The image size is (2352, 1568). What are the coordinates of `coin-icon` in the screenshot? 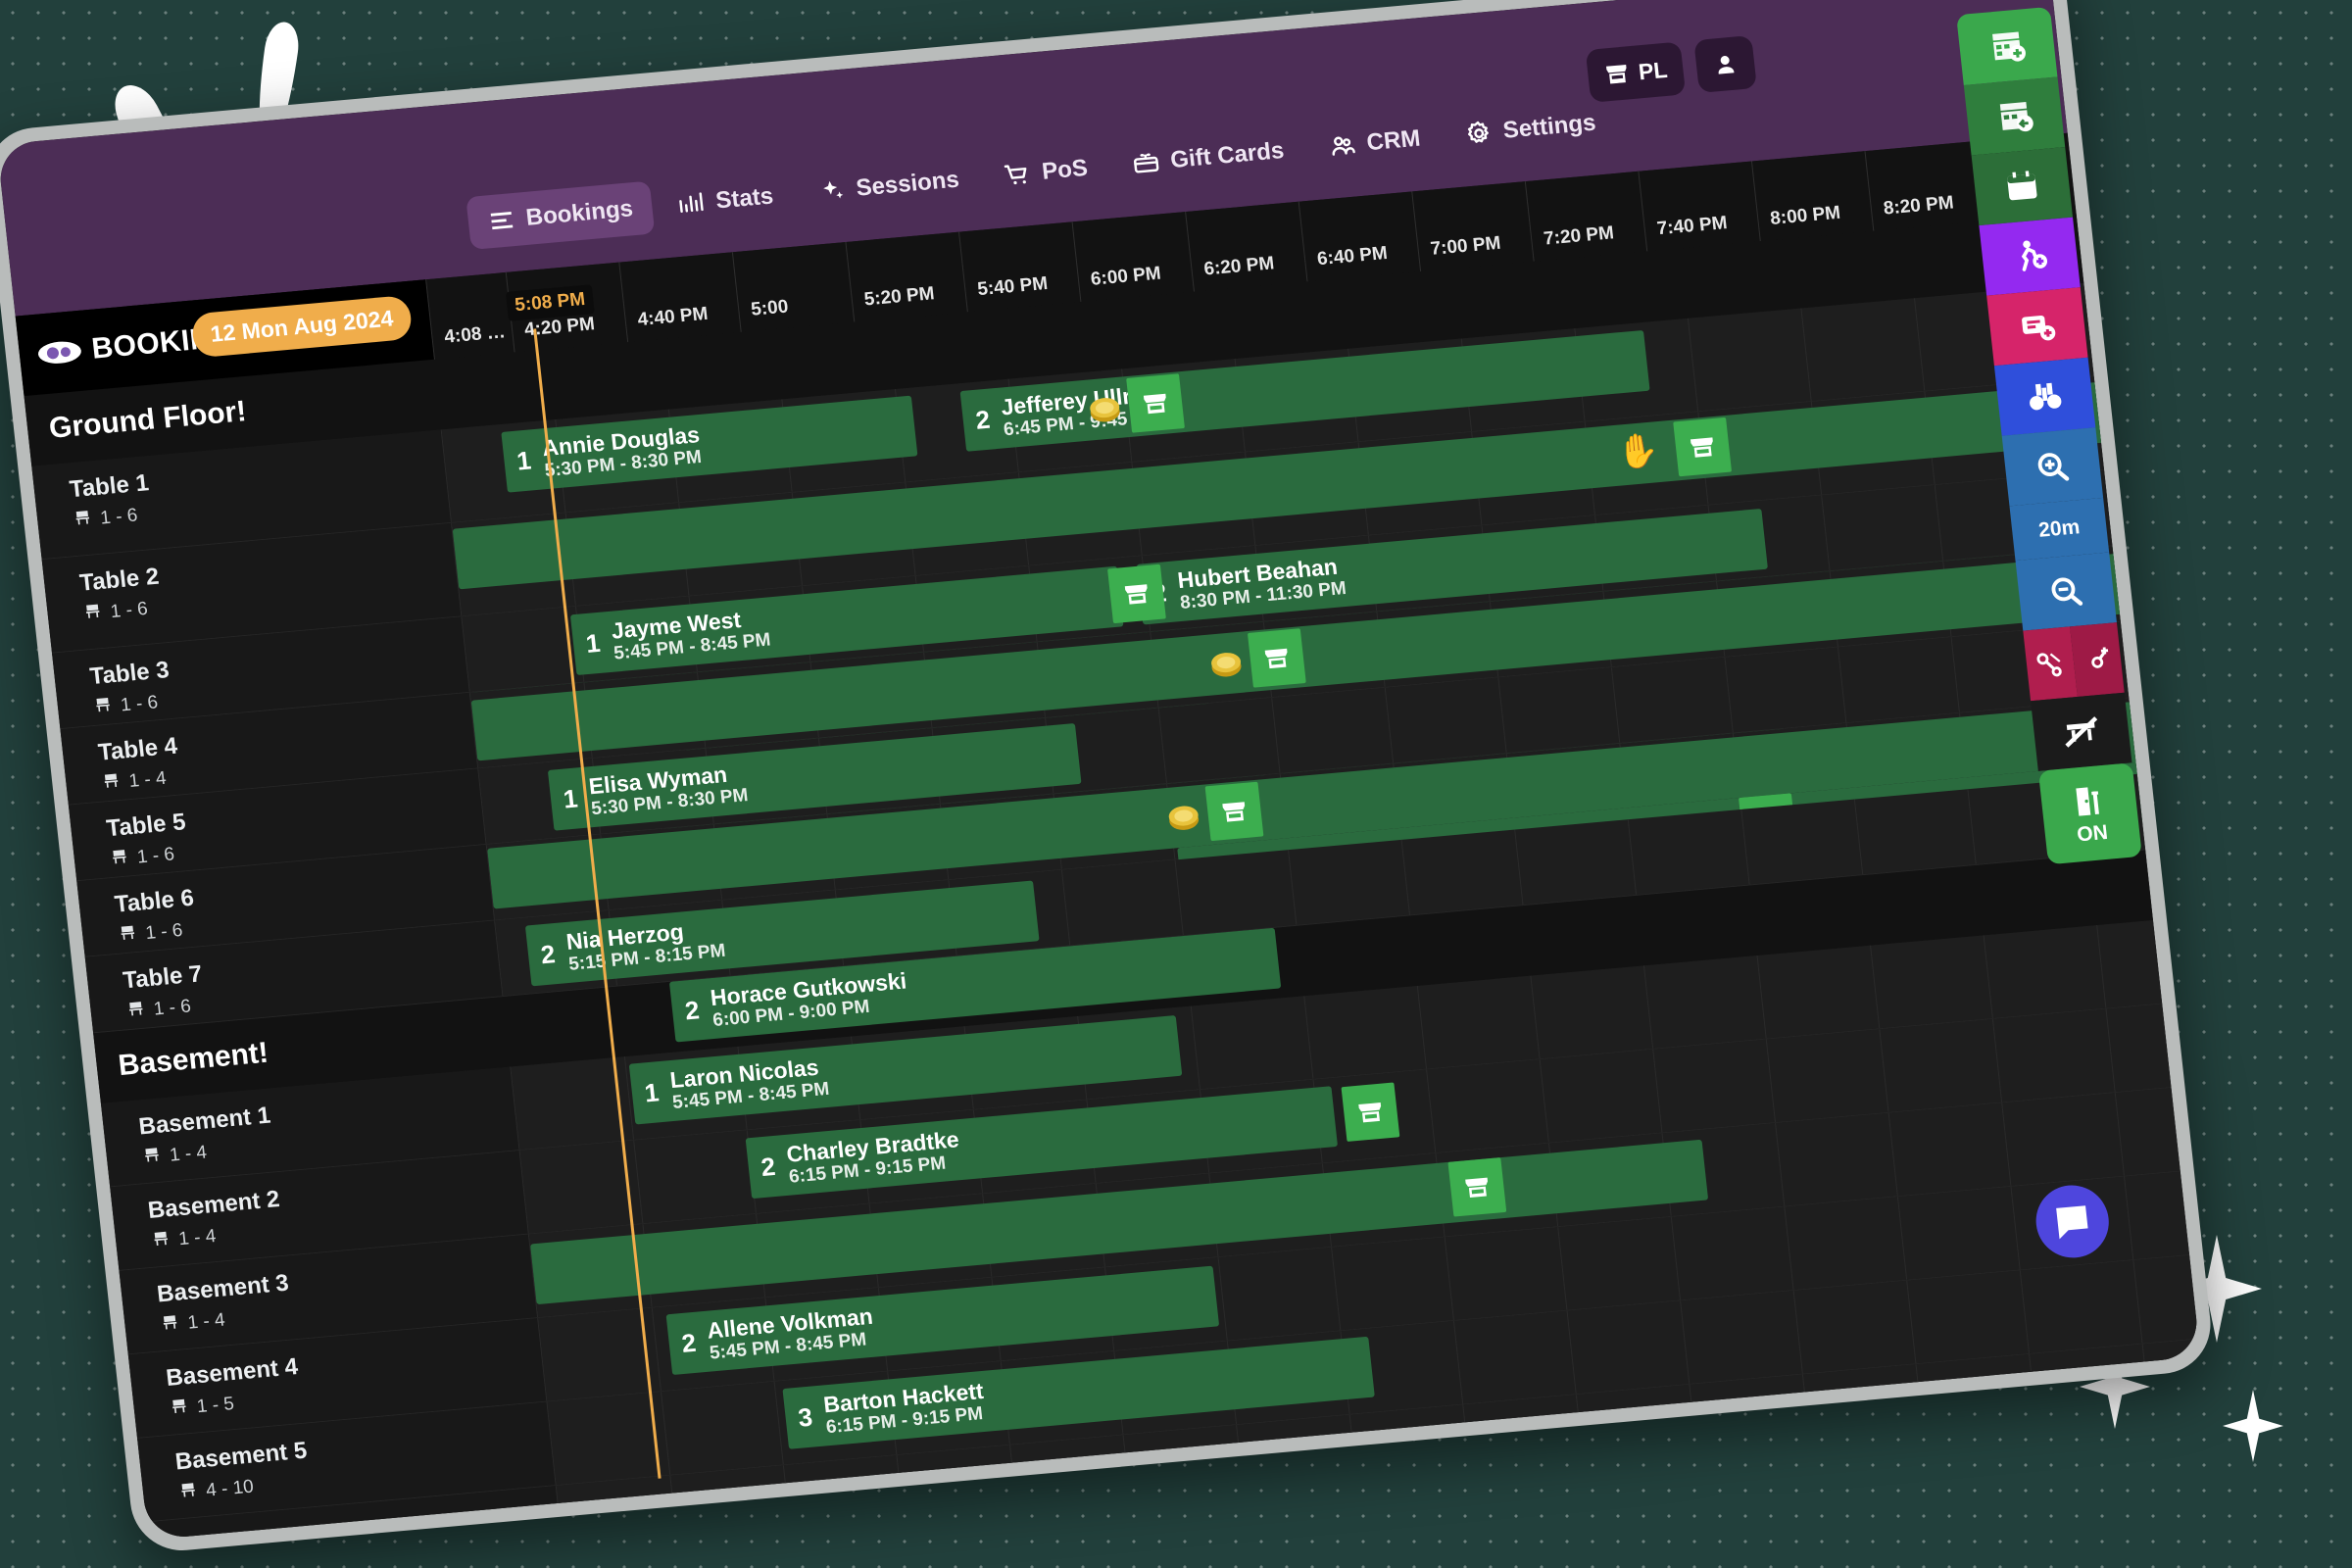 It's located at (1226, 665).